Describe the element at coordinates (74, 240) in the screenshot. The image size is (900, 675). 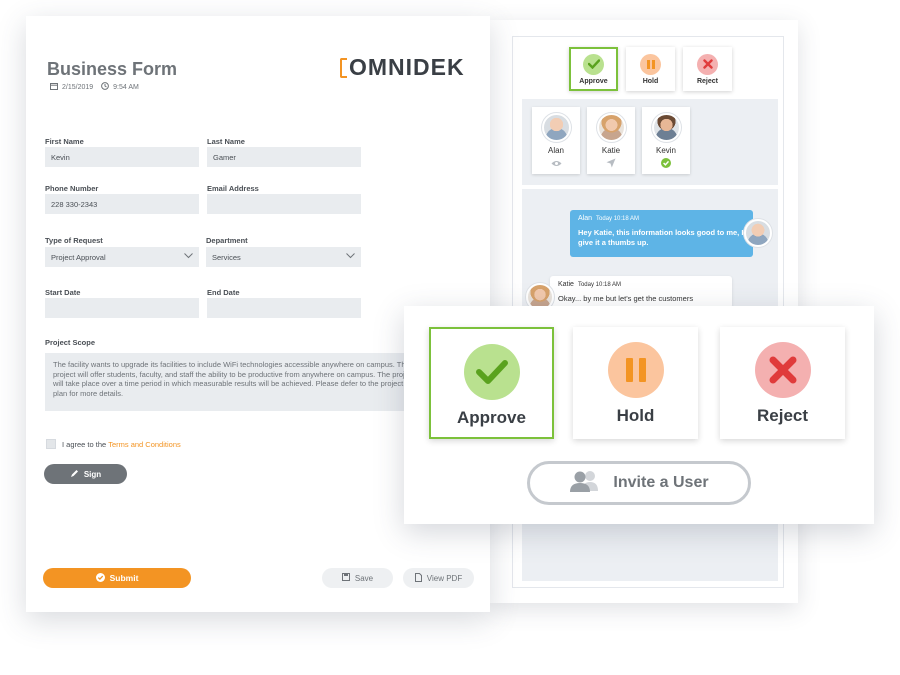
I see `request-type-label: Type of Request` at that location.